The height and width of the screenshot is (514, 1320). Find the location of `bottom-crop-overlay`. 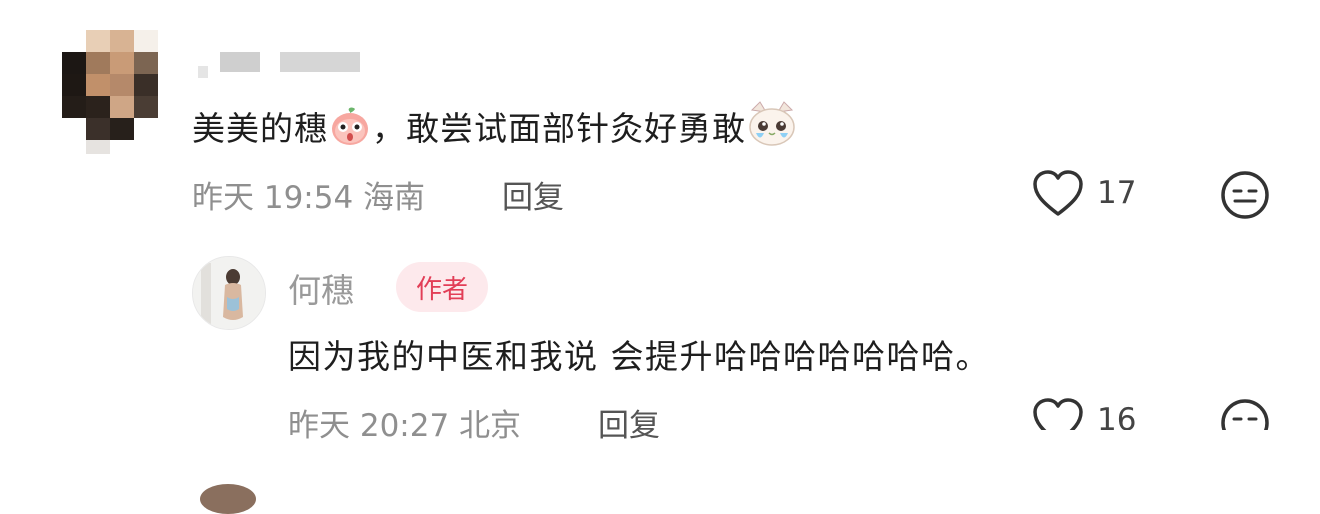

bottom-crop-overlay is located at coordinates (1160, 462).